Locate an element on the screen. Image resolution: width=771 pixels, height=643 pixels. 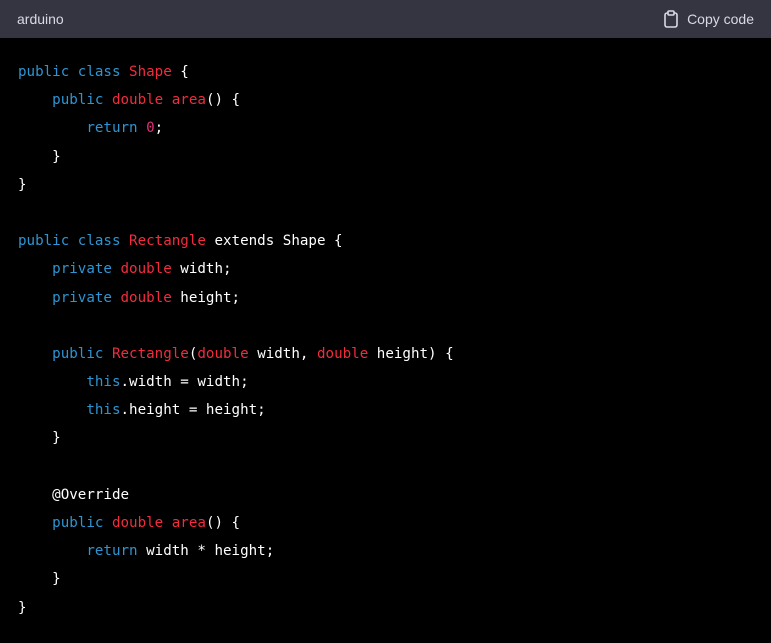
code-line: private double height; is located at coordinates (236, 298).